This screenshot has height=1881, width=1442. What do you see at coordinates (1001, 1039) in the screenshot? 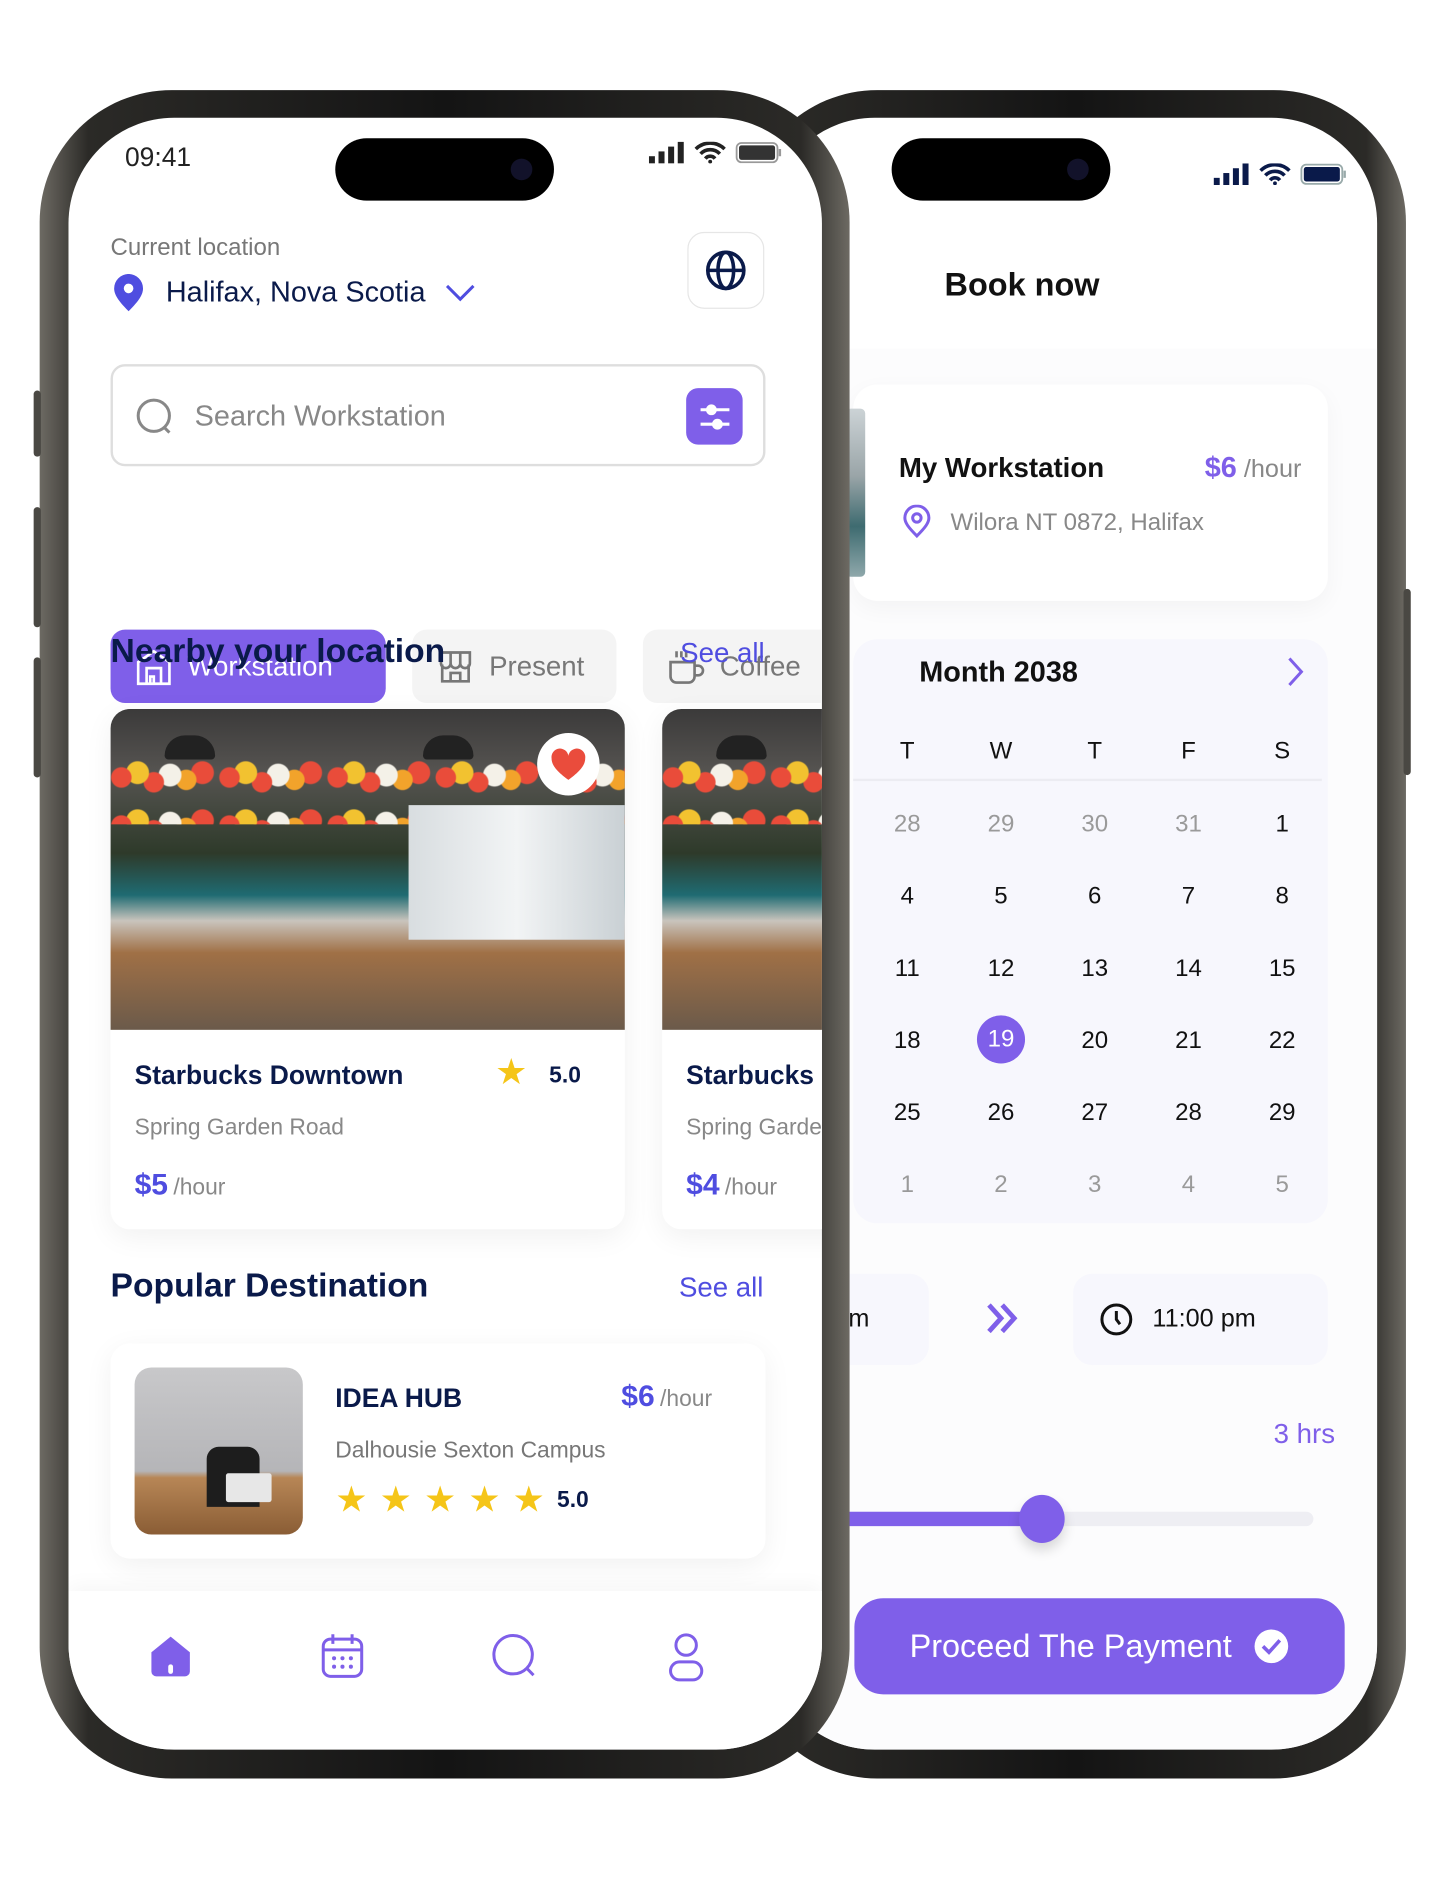
I see `calendar-day-selected: 19` at bounding box center [1001, 1039].